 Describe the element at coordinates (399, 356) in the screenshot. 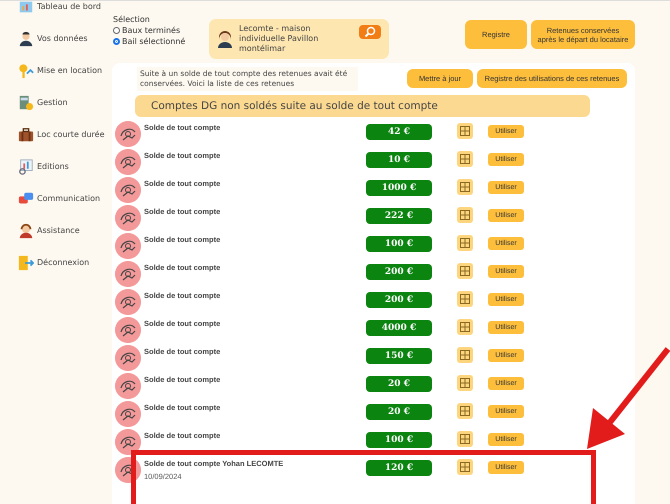

I see `amount-badge: 150 €` at that location.